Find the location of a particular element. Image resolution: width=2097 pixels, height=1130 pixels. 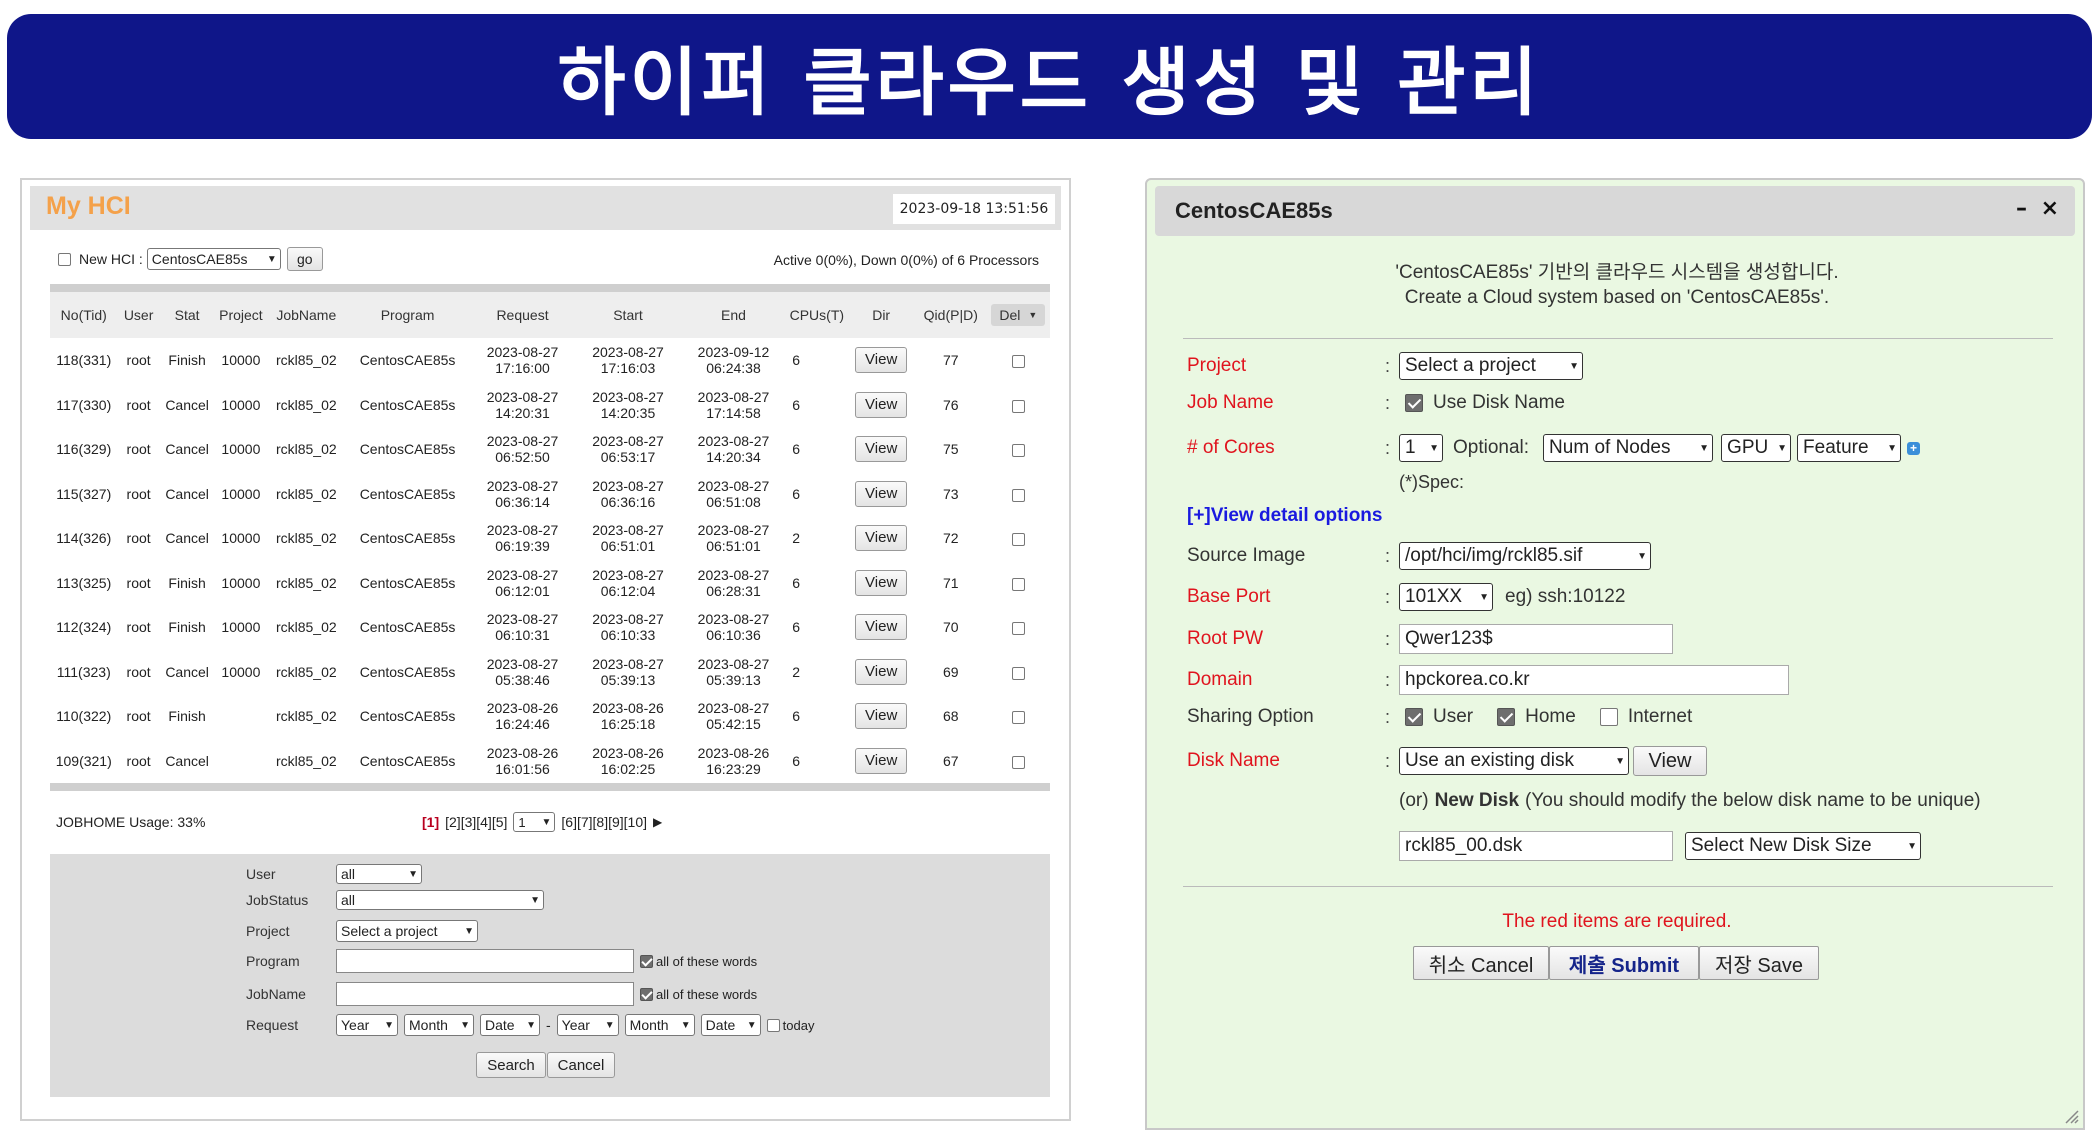

page-select: 1 ▼ is located at coordinates (534, 822).